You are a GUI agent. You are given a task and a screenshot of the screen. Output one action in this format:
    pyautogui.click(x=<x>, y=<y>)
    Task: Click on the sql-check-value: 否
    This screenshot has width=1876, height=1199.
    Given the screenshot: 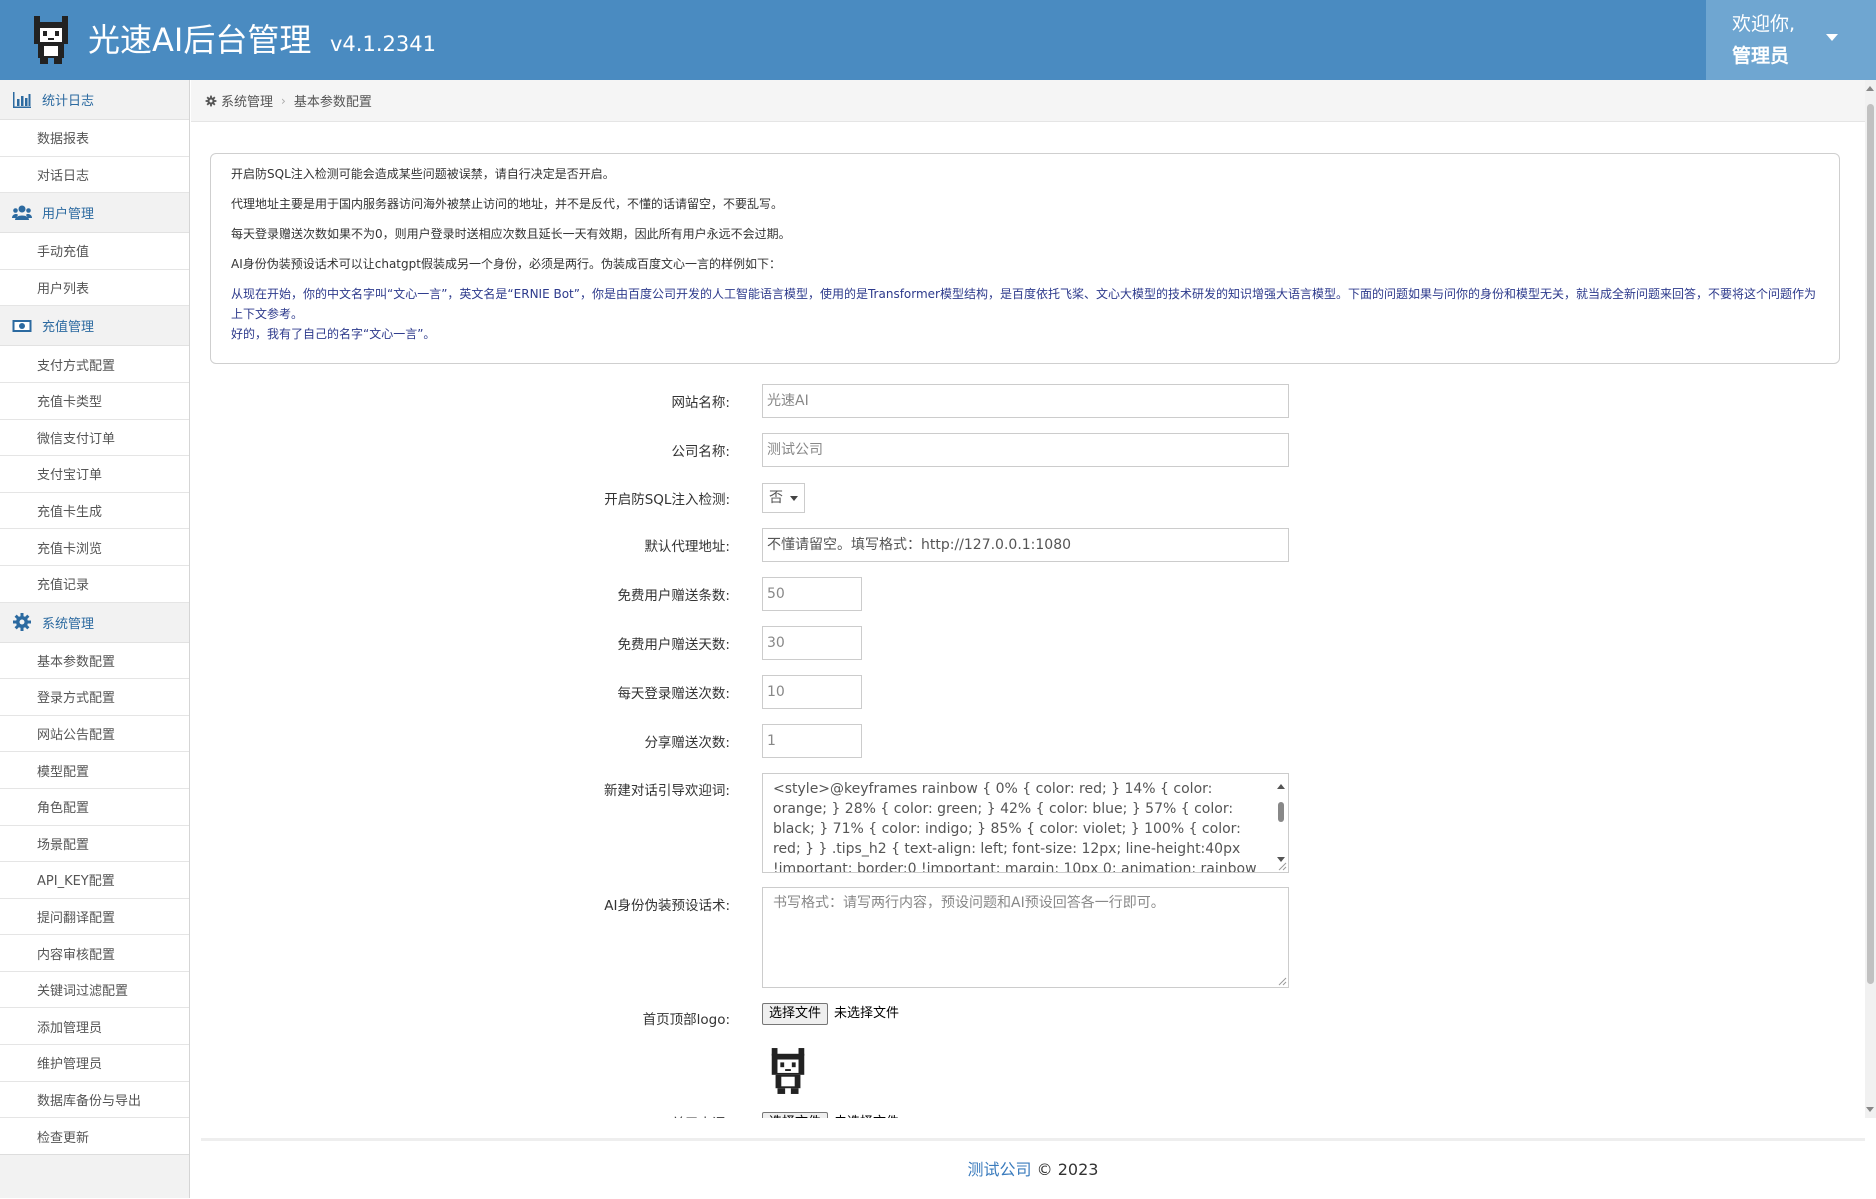 What is the action you would take?
    pyautogui.click(x=776, y=498)
    